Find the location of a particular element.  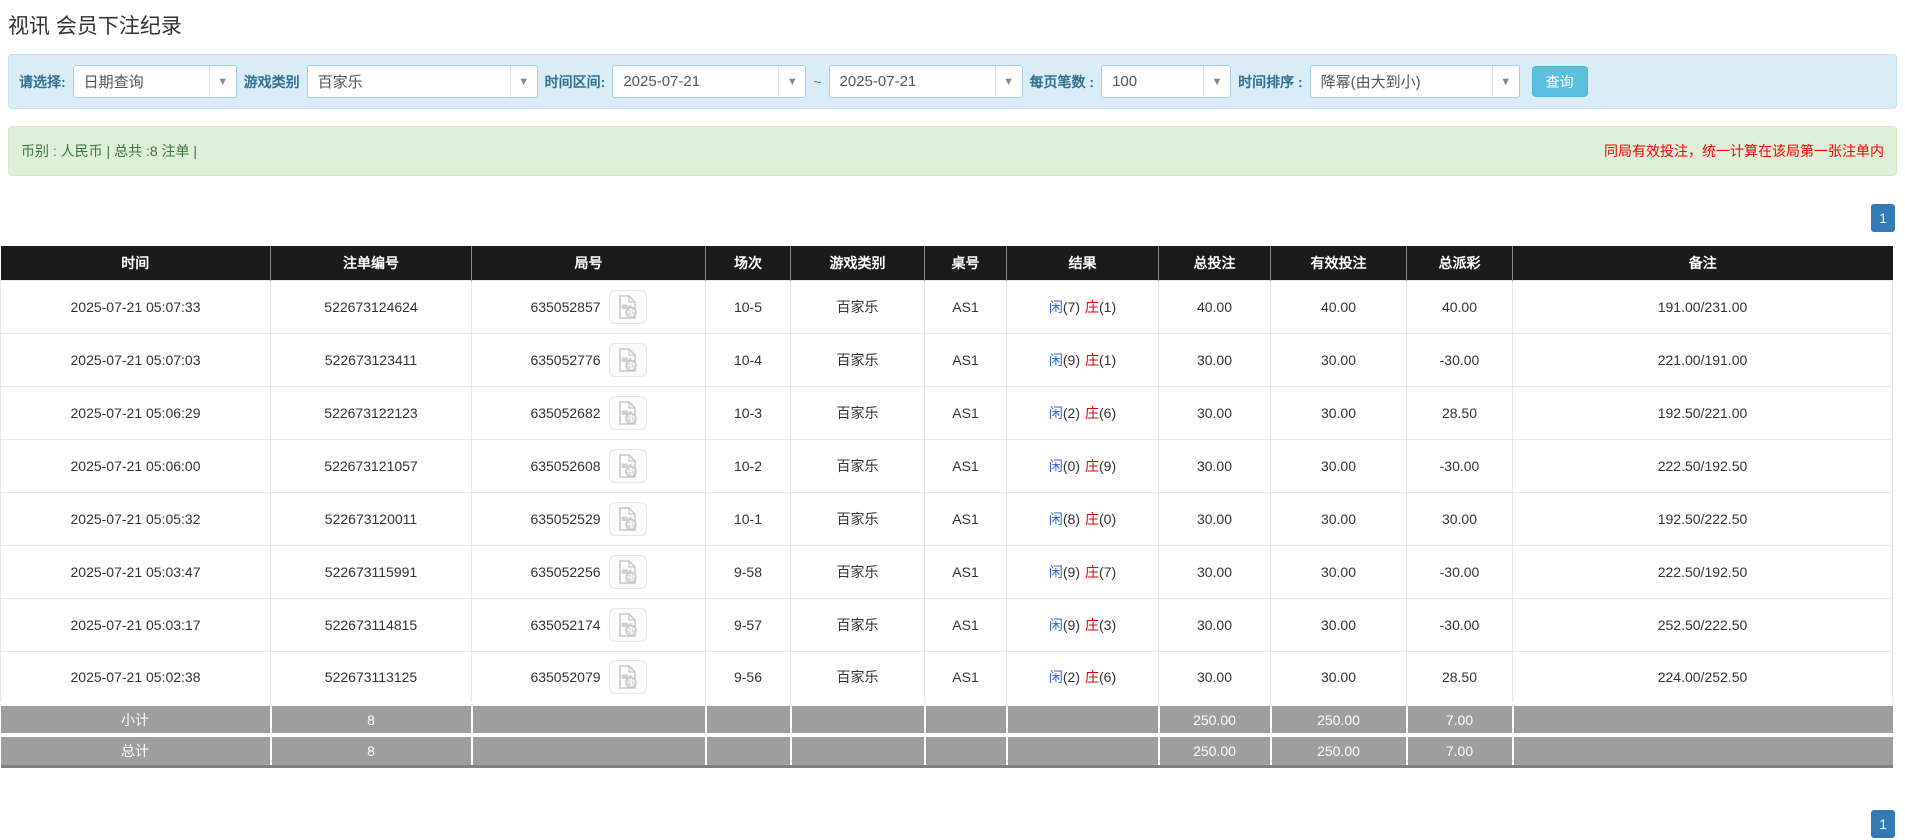

per-page-select: 100 ▼ is located at coordinates (1166, 81).